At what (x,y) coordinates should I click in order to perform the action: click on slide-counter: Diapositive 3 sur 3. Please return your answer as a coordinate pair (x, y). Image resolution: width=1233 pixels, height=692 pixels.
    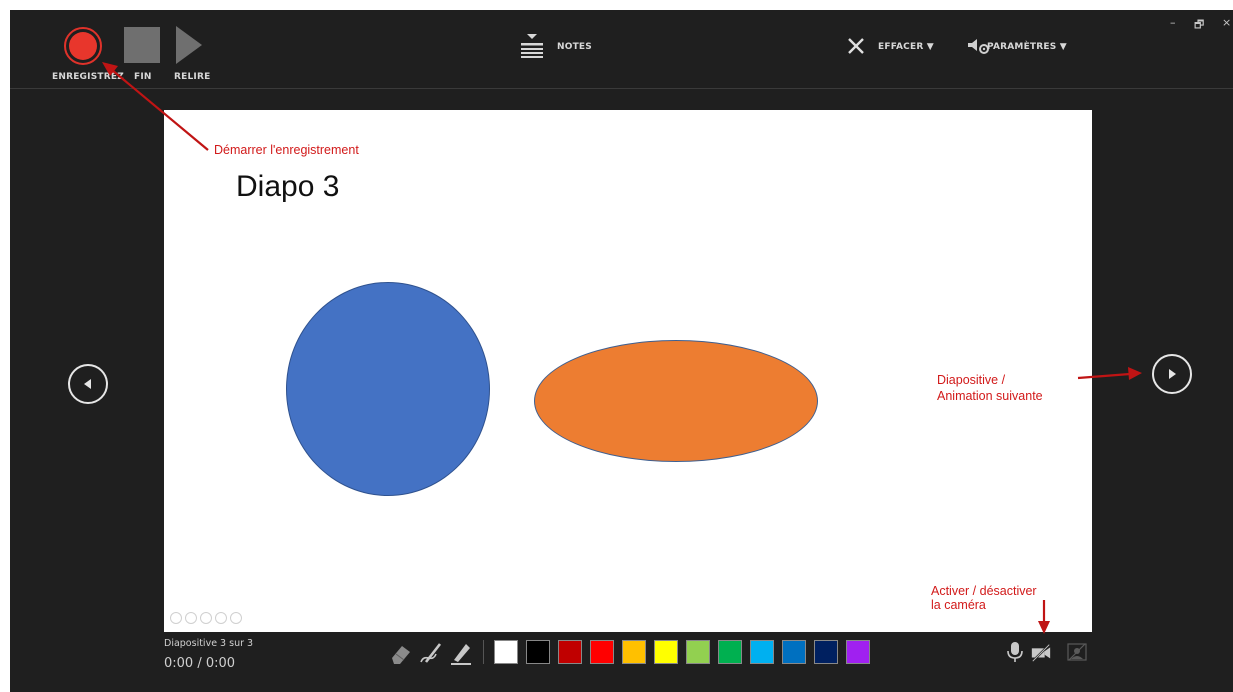
    Looking at the image, I should click on (209, 643).